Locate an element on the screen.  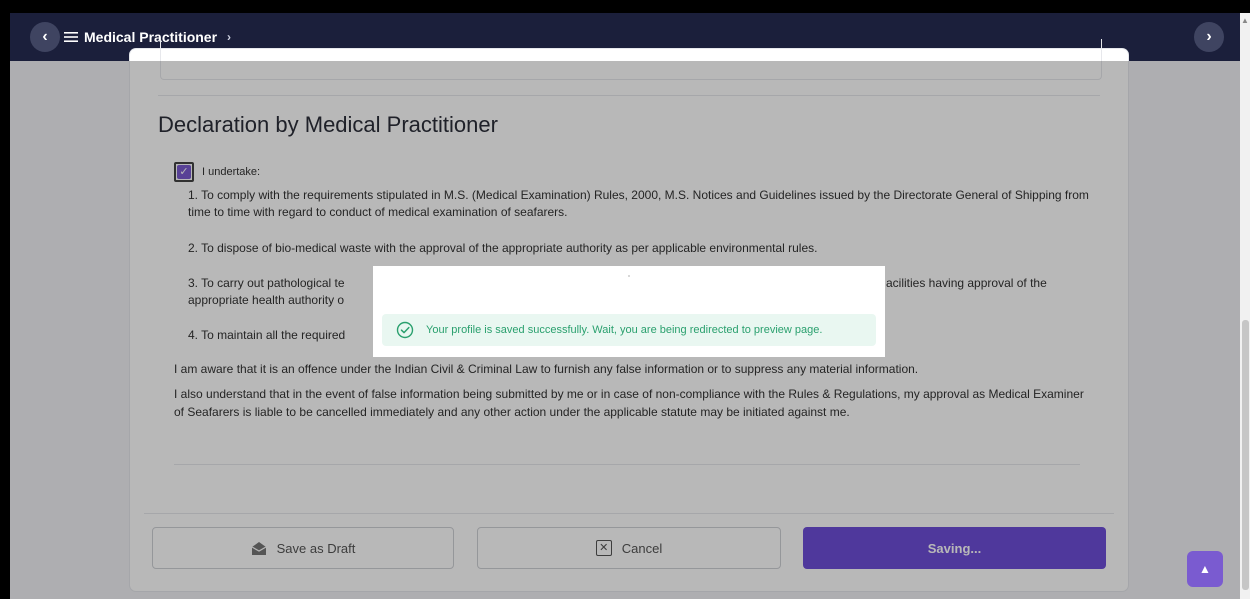
chevron-left-icon: ‹ is located at coordinates (45, 36).